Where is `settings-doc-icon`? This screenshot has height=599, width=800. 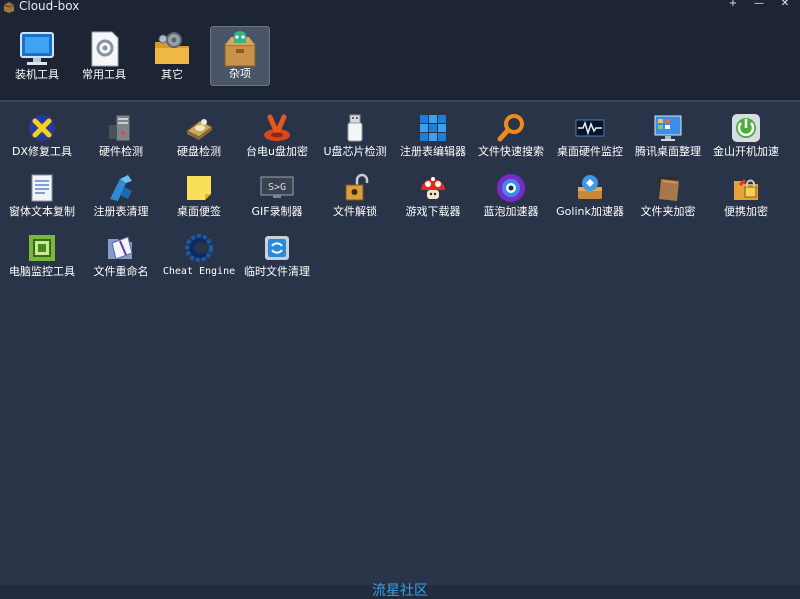
settings-doc-icon is located at coordinates (105, 49).